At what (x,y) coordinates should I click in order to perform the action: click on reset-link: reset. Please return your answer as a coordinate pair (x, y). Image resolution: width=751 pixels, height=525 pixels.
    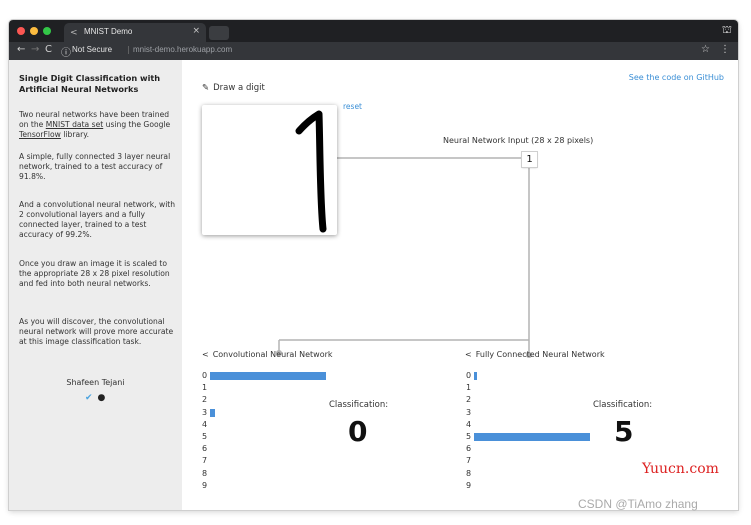
    Looking at the image, I should click on (352, 106).